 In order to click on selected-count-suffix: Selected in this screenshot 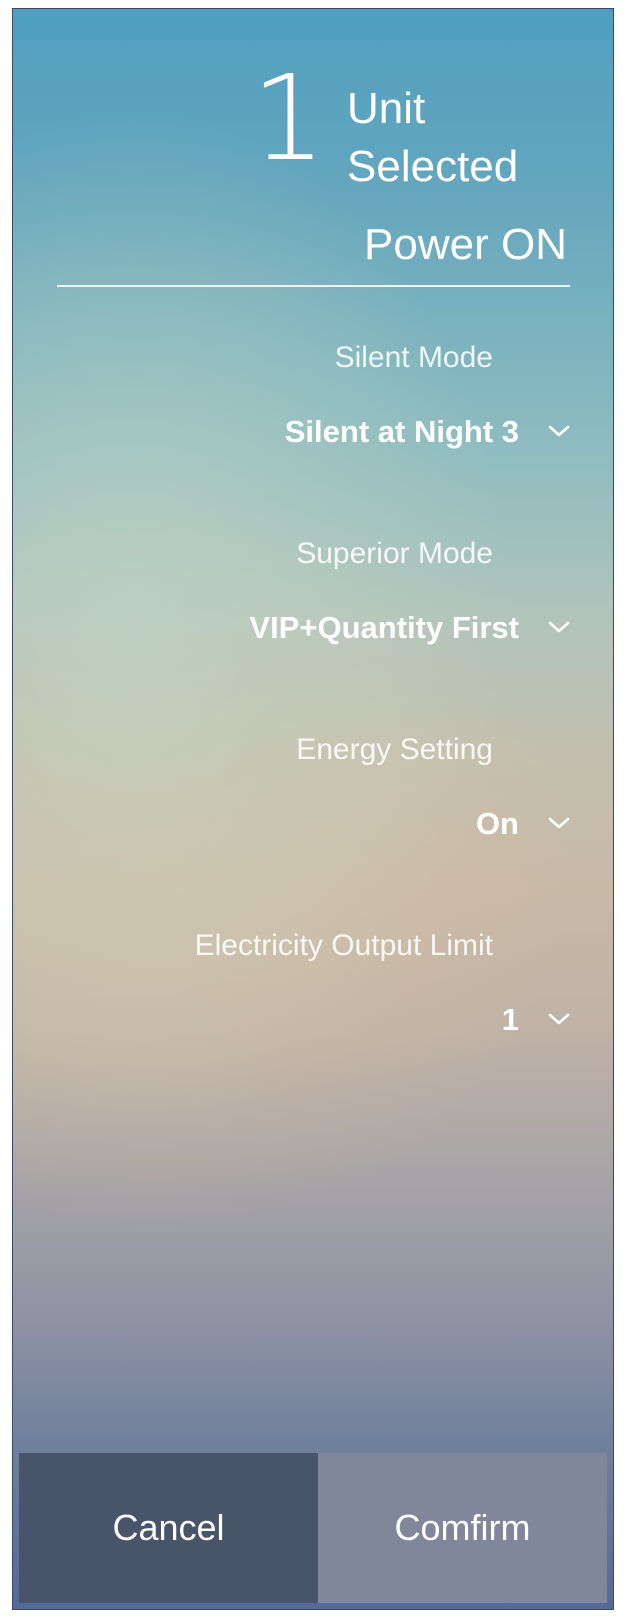, I will do `click(433, 166)`.